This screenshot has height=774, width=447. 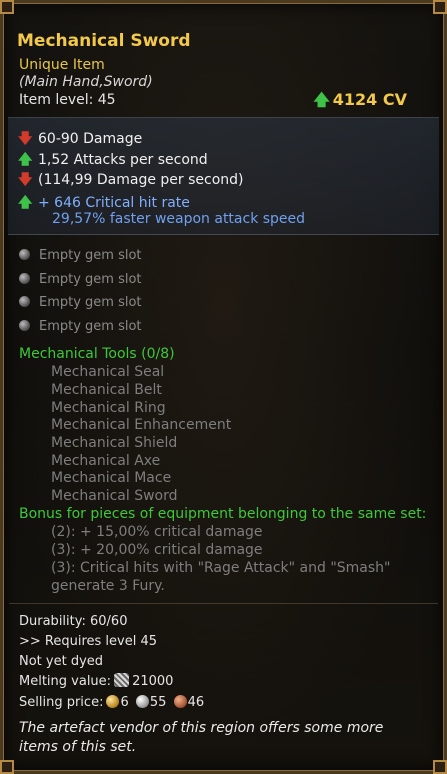 What do you see at coordinates (108, 372) in the screenshot?
I see `set-item: Mechanical Seal` at bounding box center [108, 372].